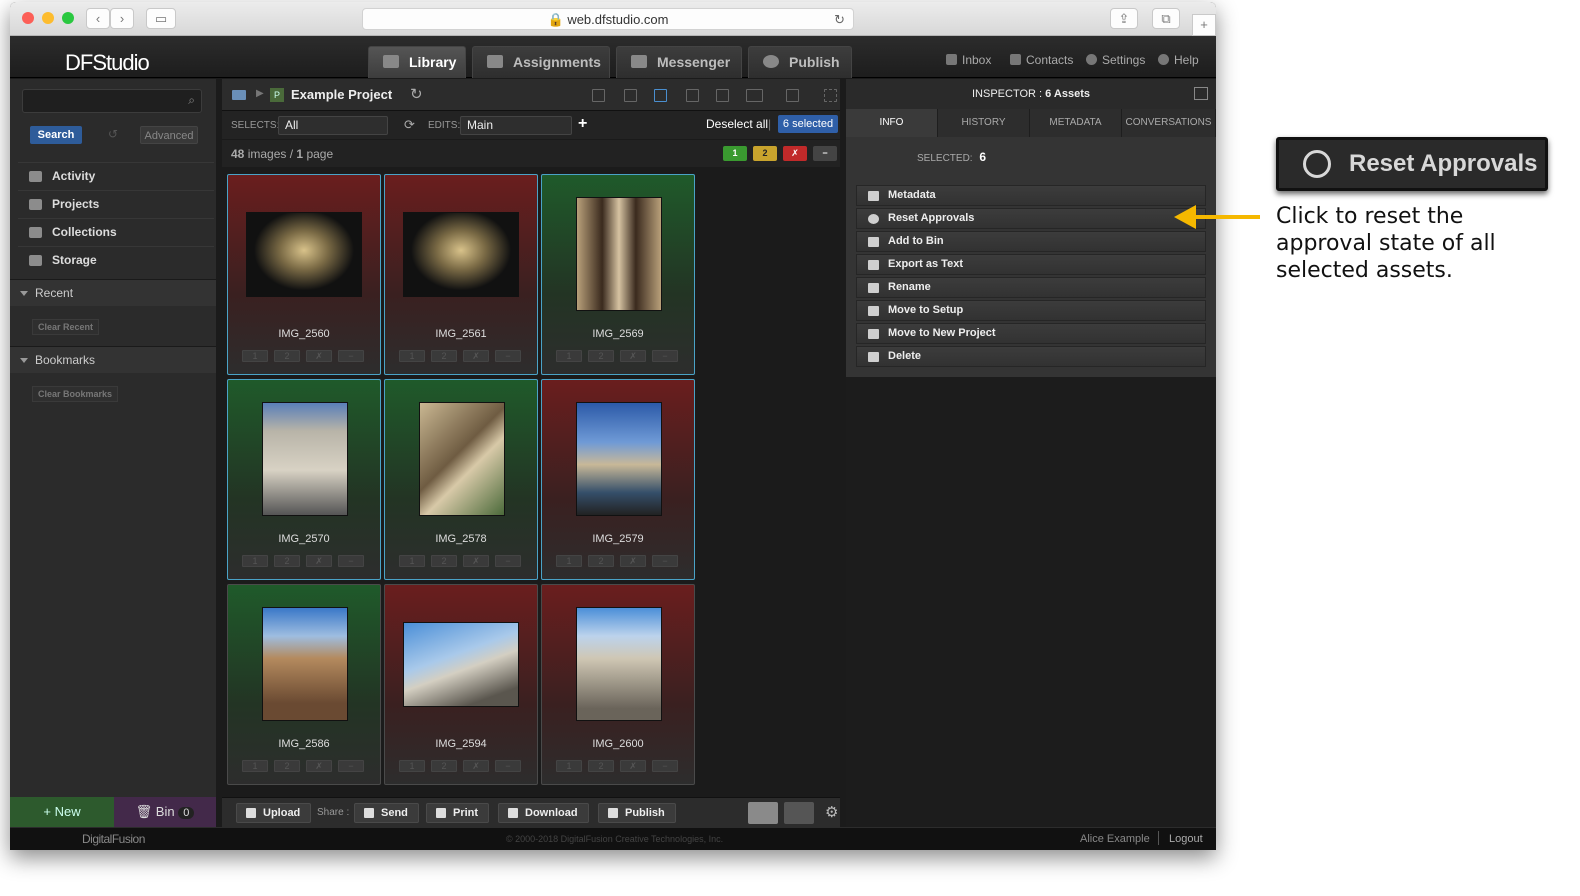 Image resolution: width=1580 pixels, height=896 pixels. What do you see at coordinates (831, 812) in the screenshot?
I see `gear-icon: ⚙` at bounding box center [831, 812].